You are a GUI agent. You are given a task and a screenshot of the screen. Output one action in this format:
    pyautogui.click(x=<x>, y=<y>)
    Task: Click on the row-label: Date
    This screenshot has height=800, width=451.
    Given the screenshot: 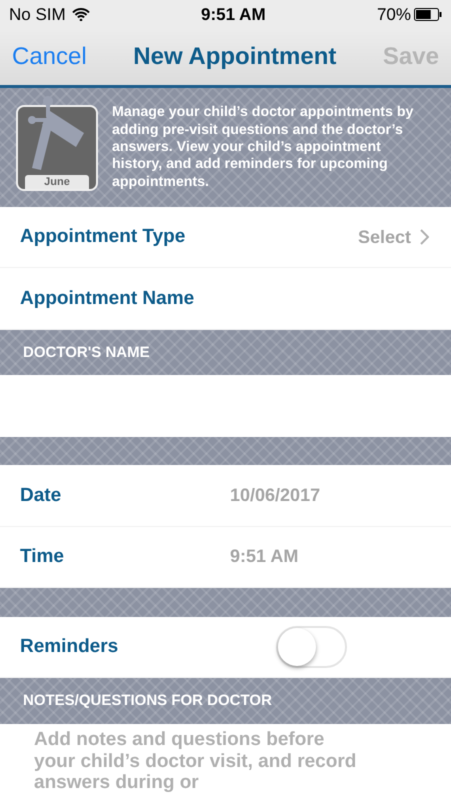 What is the action you would take?
    pyautogui.click(x=41, y=495)
    